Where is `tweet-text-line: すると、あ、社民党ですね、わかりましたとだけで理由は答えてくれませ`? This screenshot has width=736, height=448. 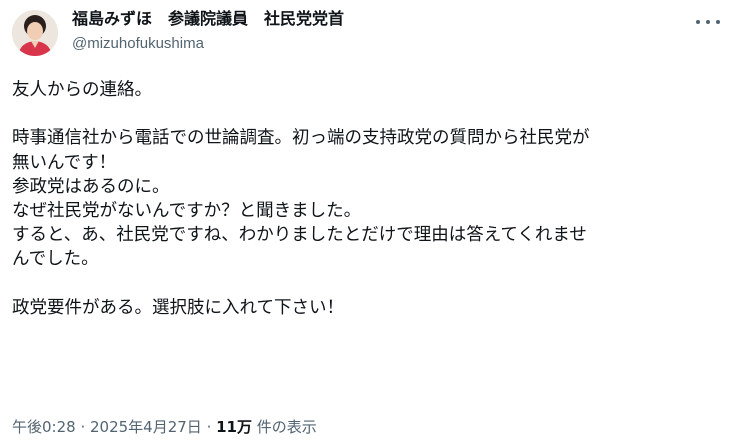
tweet-text-line: すると、あ、社民党ですね、わかりましたとだけで理由は答えてくれませ is located at coordinates (299, 235).